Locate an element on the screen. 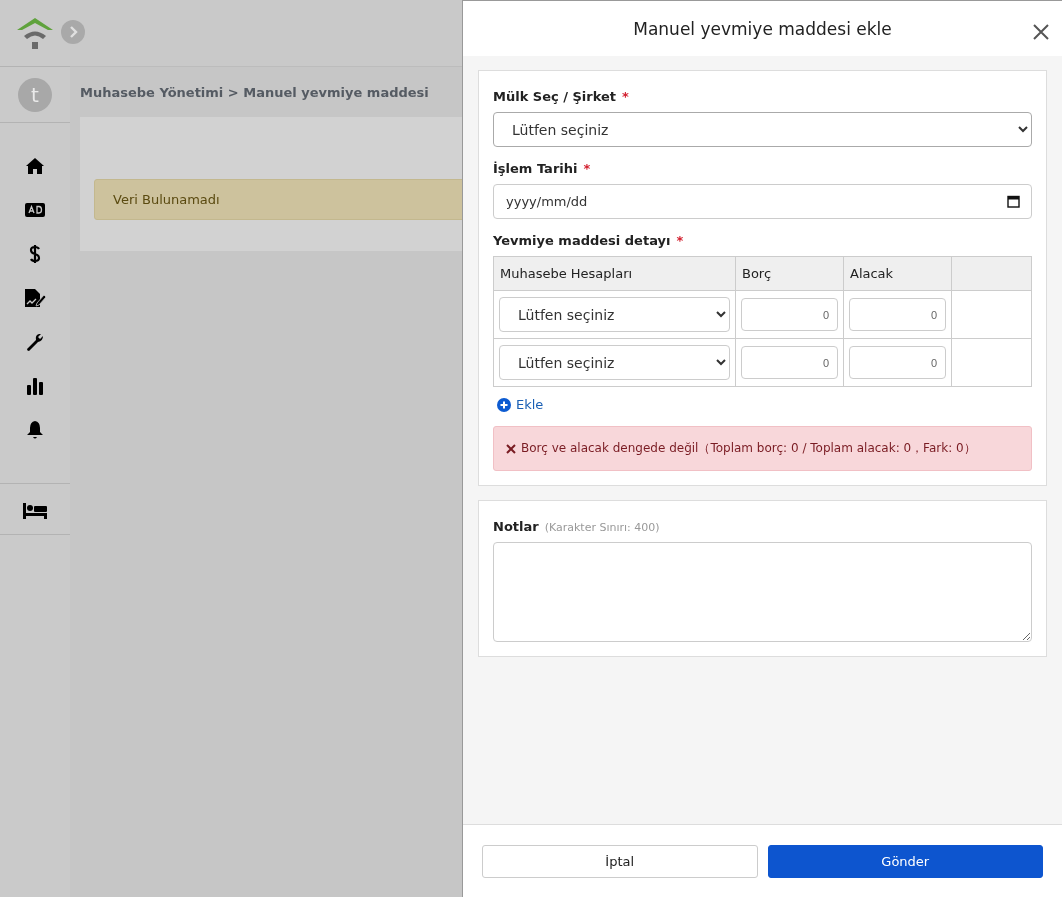 The width and height of the screenshot is (1062, 897). cancel-button: İptal is located at coordinates (620, 861).